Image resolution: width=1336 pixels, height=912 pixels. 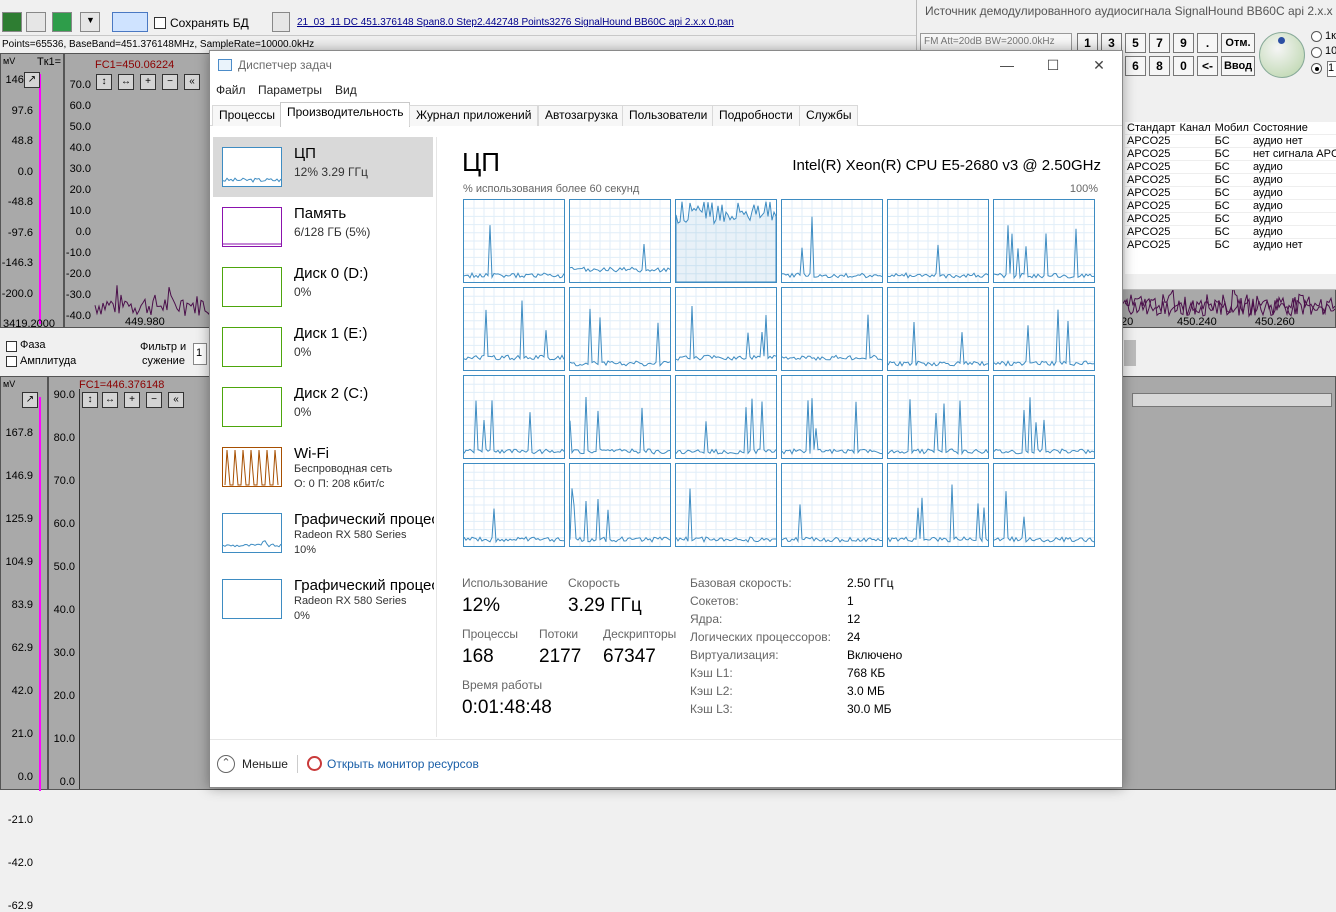 What do you see at coordinates (1330, 51) in the screenshot?
I see `radio-10-label: 10` at bounding box center [1330, 51].